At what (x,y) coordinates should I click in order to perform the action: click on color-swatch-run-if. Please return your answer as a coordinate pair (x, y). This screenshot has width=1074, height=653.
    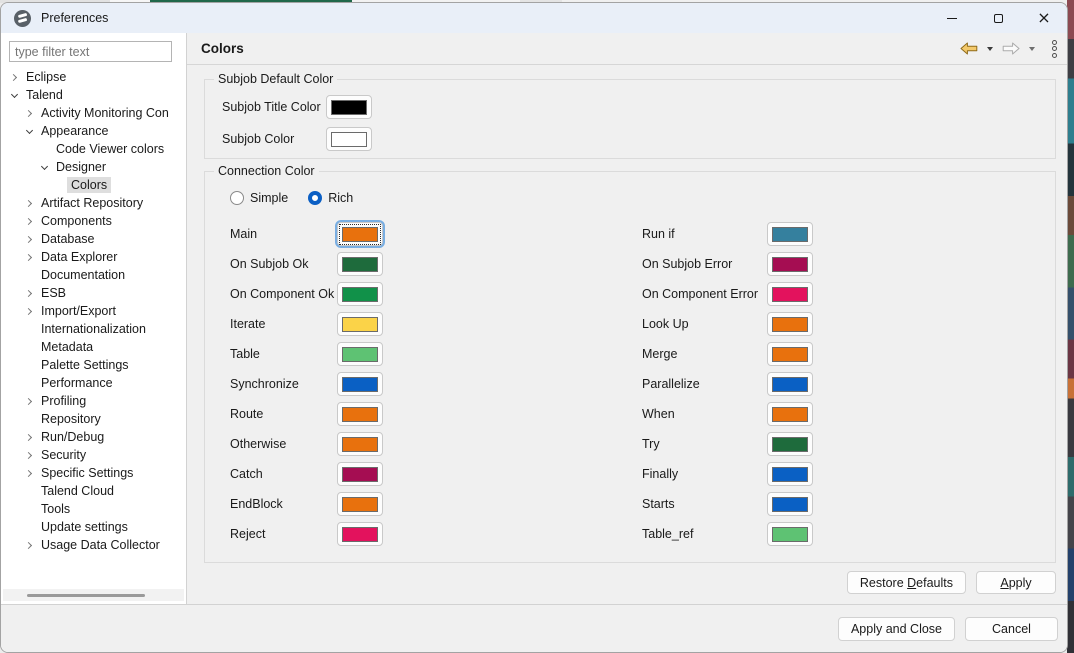
    Looking at the image, I should click on (790, 234).